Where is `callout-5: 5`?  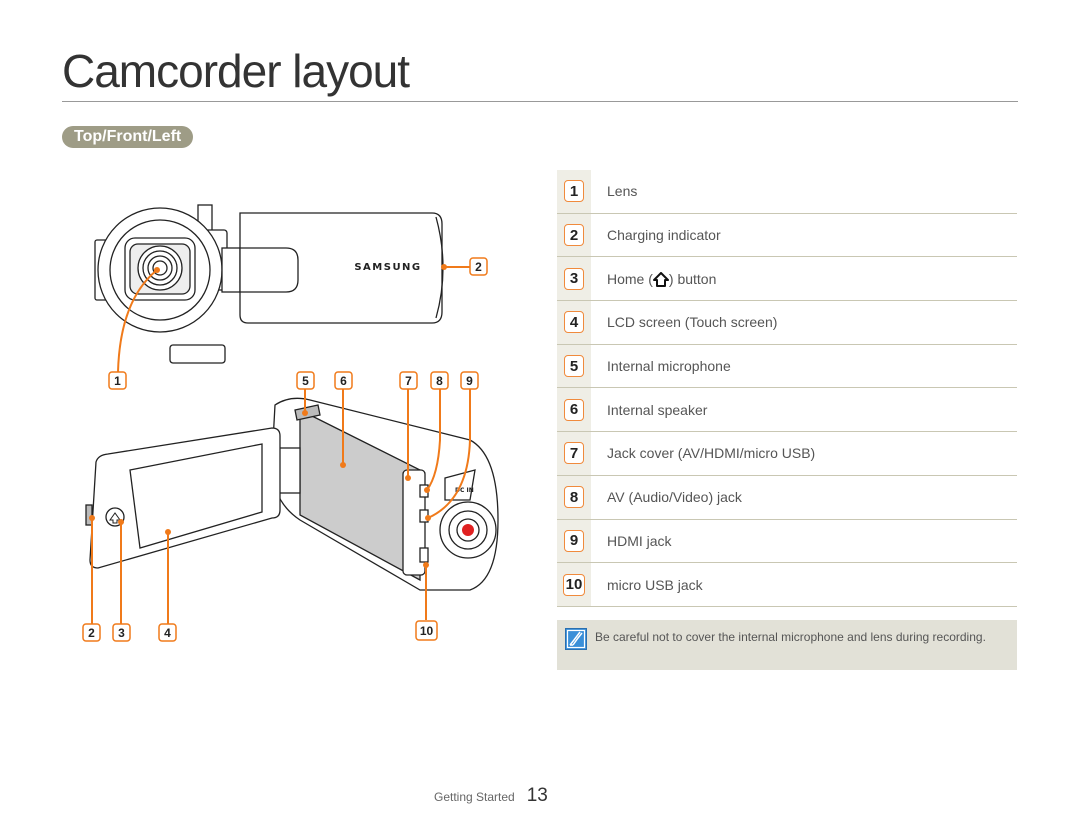
callout-5: 5 is located at coordinates (305, 380).